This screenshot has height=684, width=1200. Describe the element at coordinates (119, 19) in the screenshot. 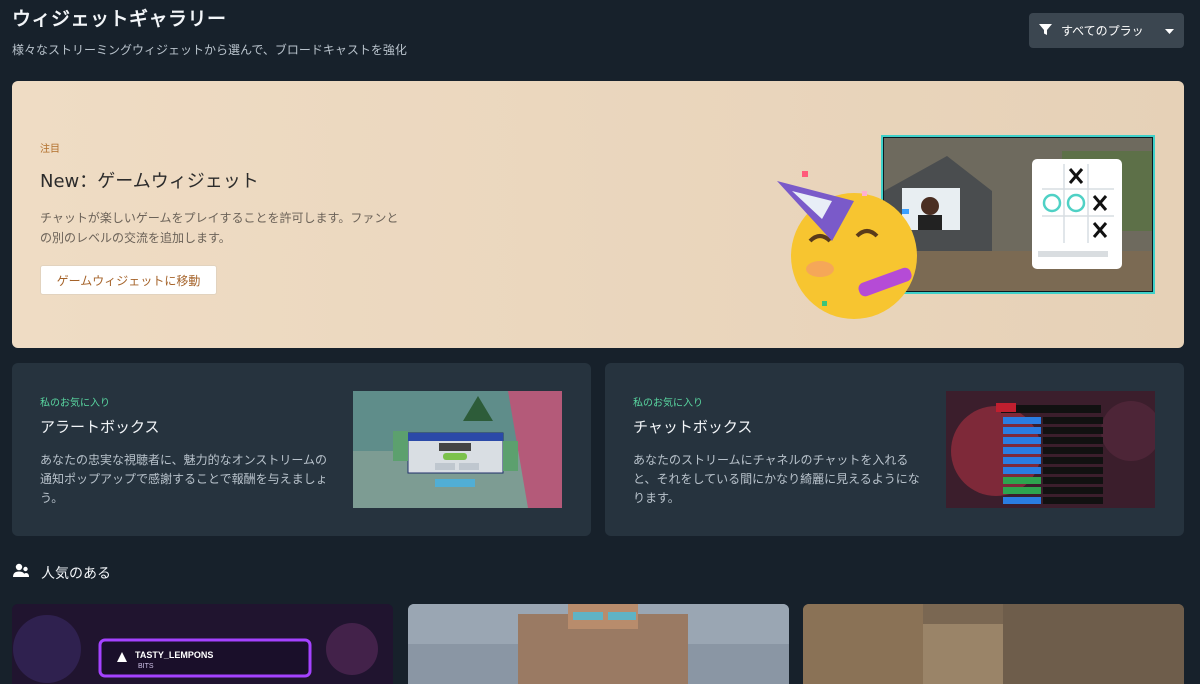

I see `page-title: ウィジェットギャラリー` at that location.